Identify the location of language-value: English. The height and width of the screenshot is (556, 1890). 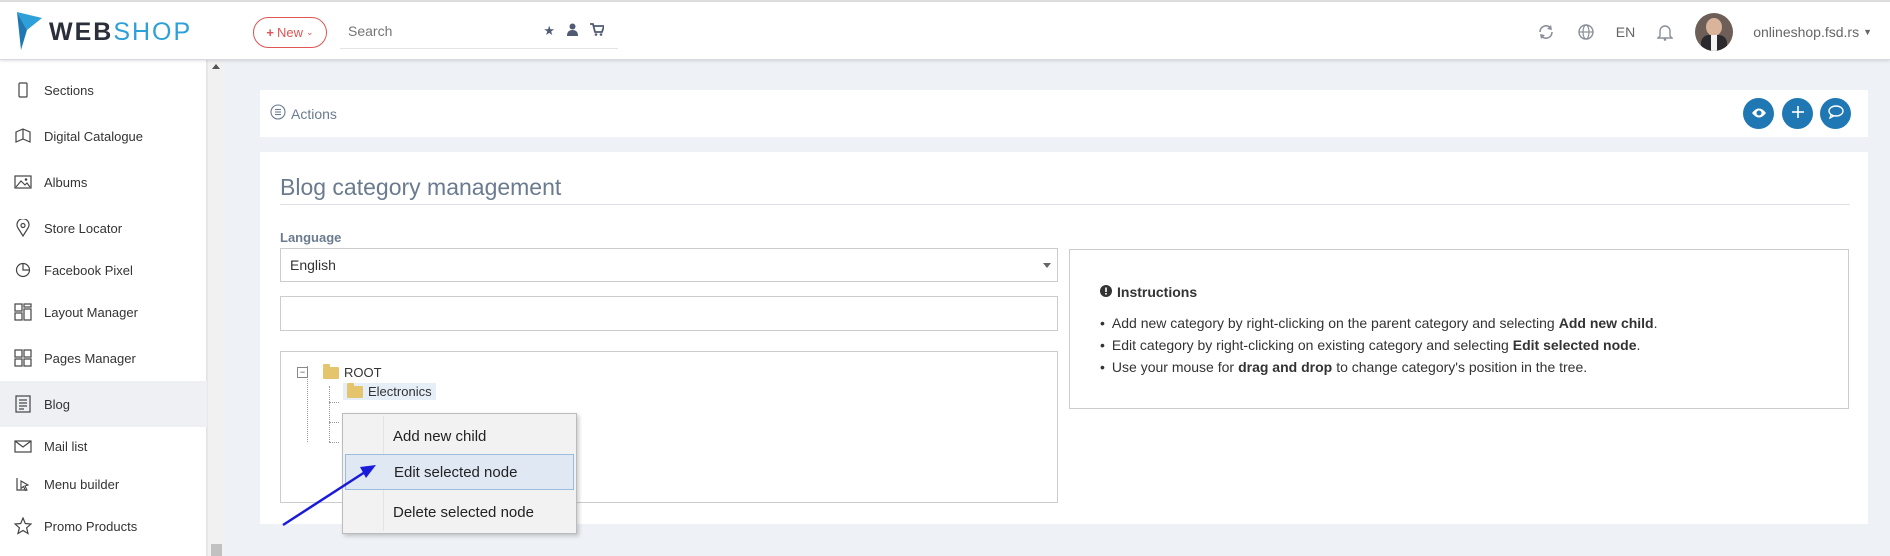
(313, 265).